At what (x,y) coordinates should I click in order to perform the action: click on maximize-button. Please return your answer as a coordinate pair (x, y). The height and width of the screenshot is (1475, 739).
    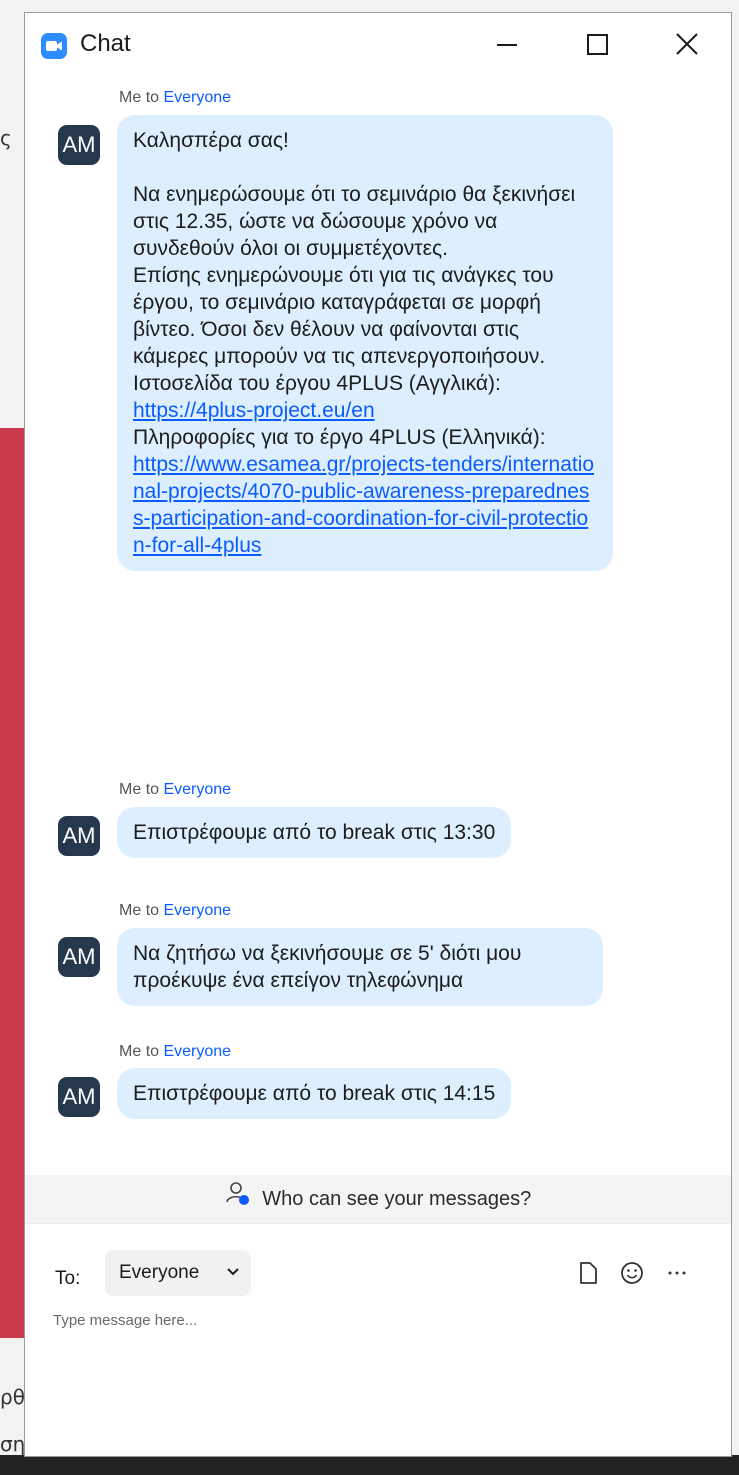
    Looking at the image, I should click on (598, 44).